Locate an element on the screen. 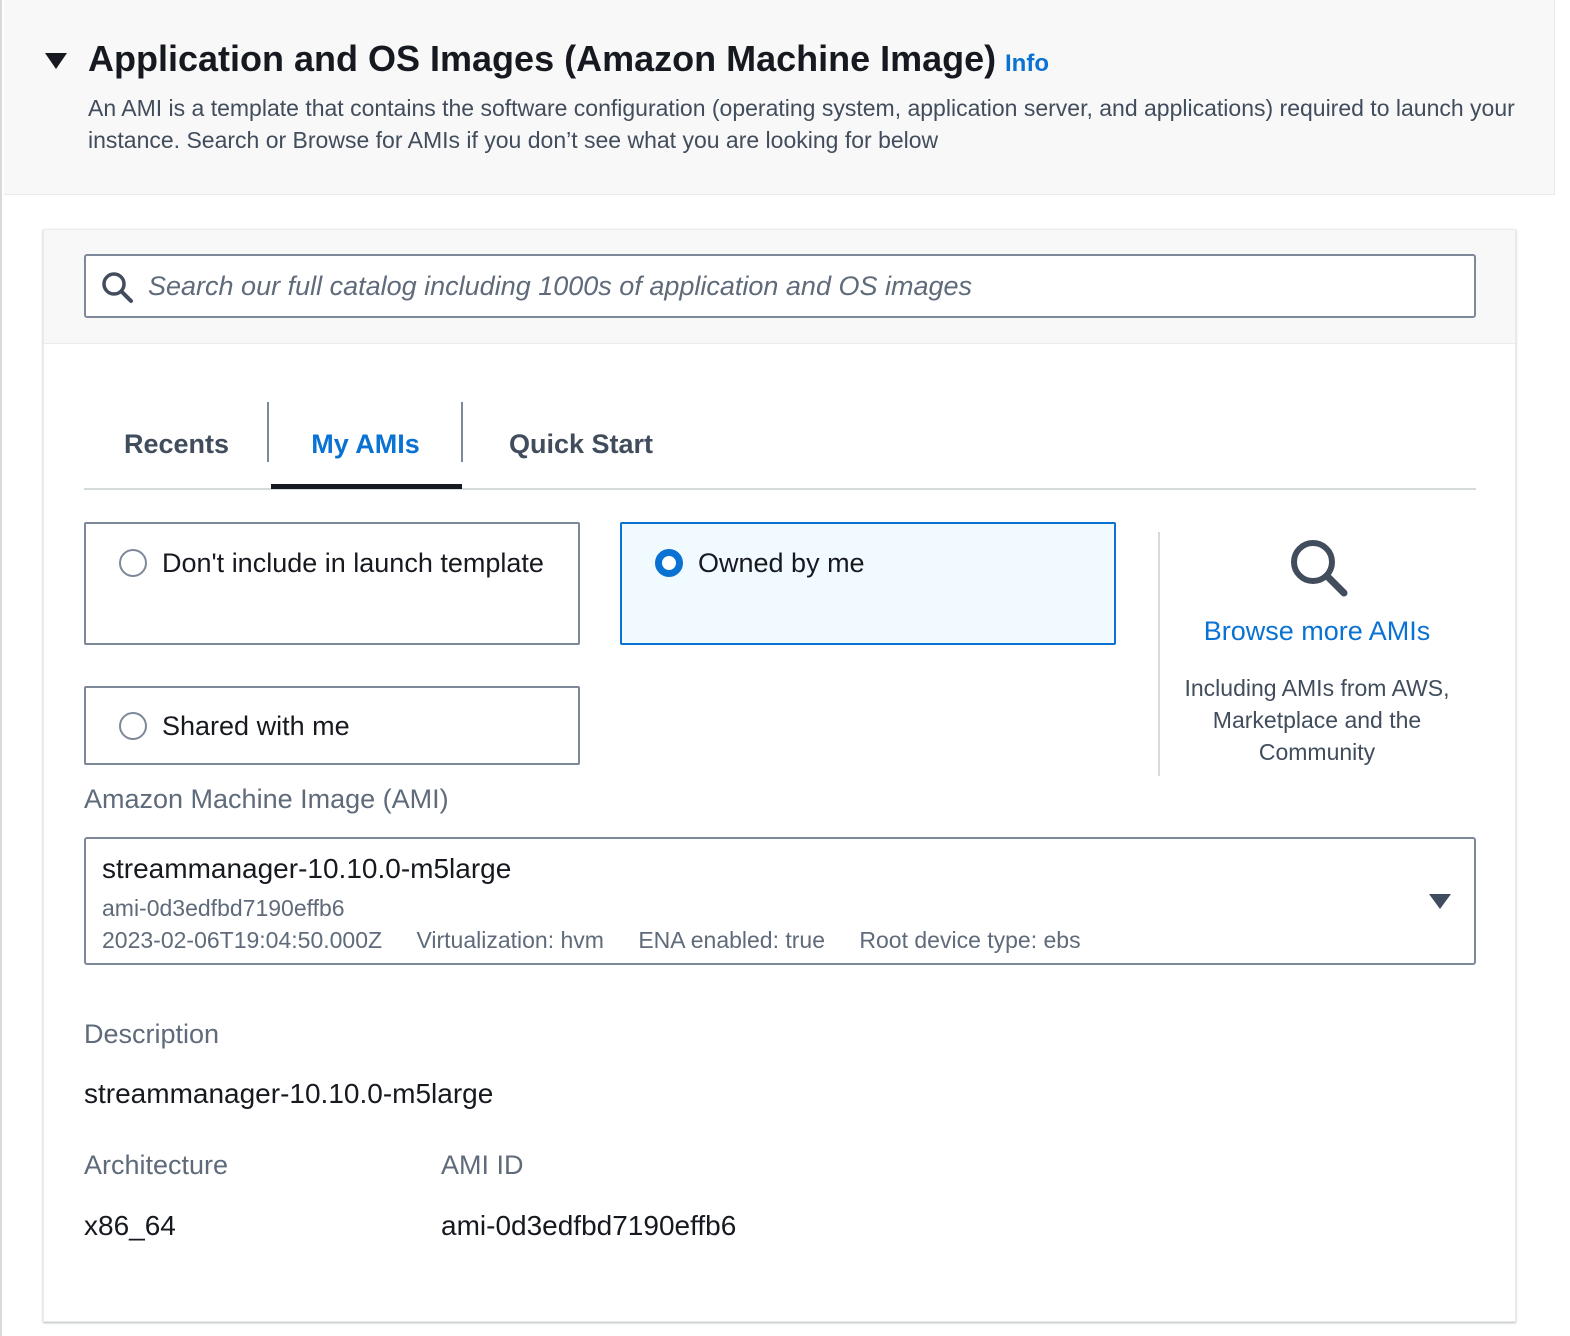 Image resolution: width=1570 pixels, height=1336 pixels. catalog-search-box is located at coordinates (780, 286).